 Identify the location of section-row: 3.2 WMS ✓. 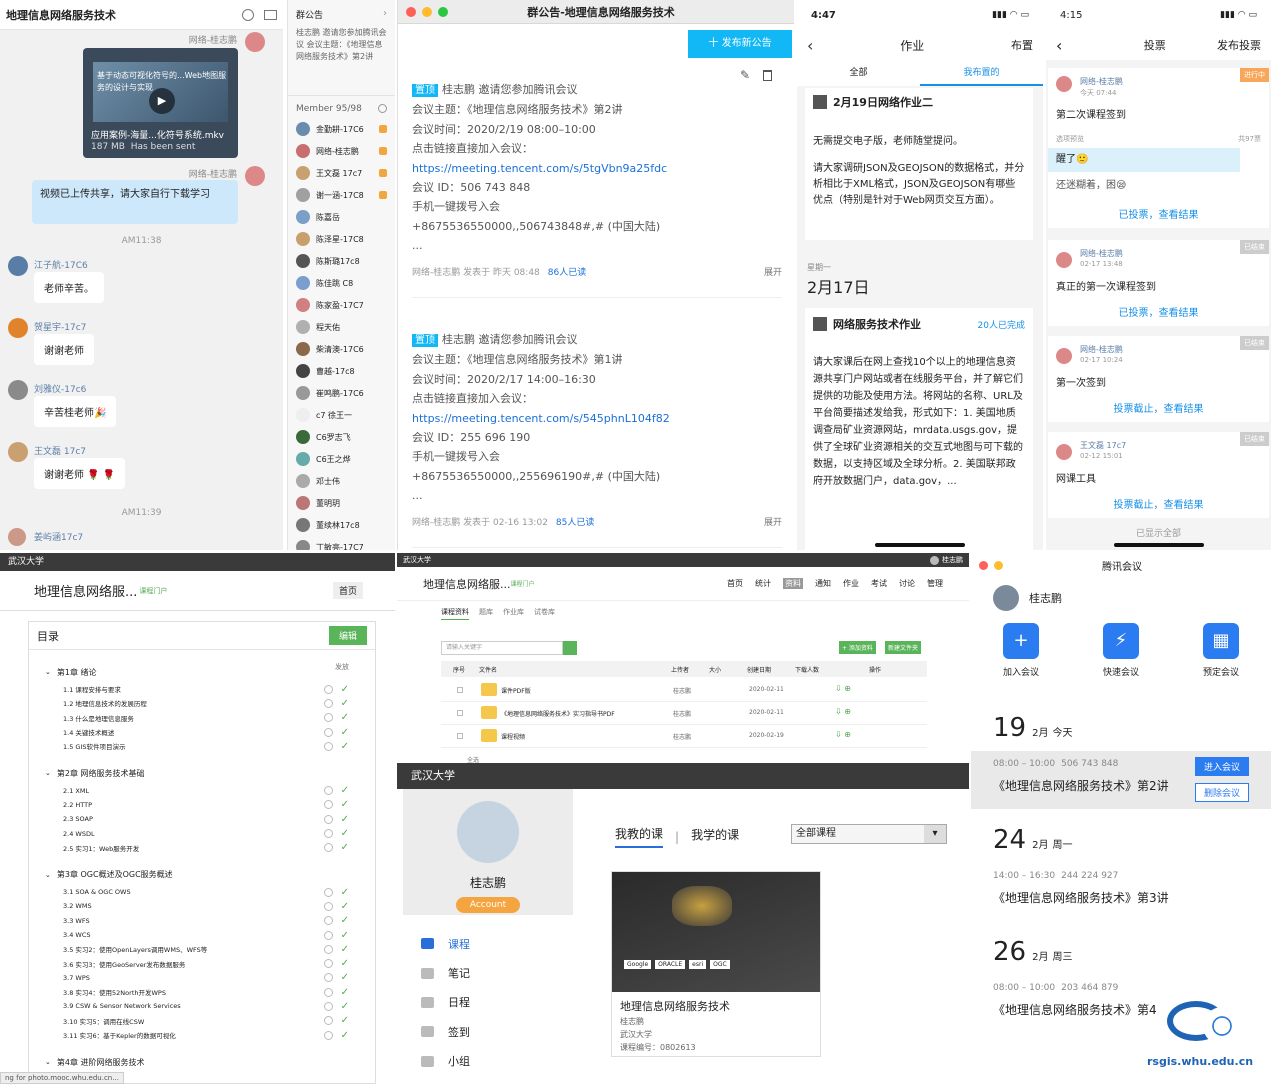
(202, 906).